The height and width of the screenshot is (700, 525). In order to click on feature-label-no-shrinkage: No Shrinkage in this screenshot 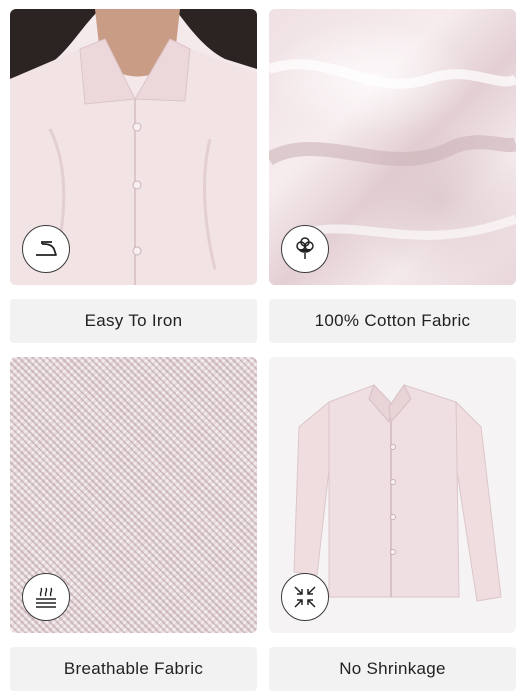, I will do `click(392, 669)`.